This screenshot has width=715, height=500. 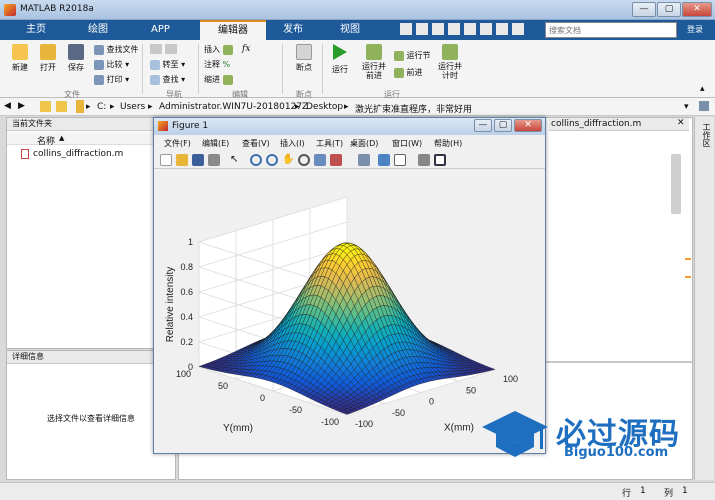 I want to click on data-cursor-icon, so click(x=320, y=160).